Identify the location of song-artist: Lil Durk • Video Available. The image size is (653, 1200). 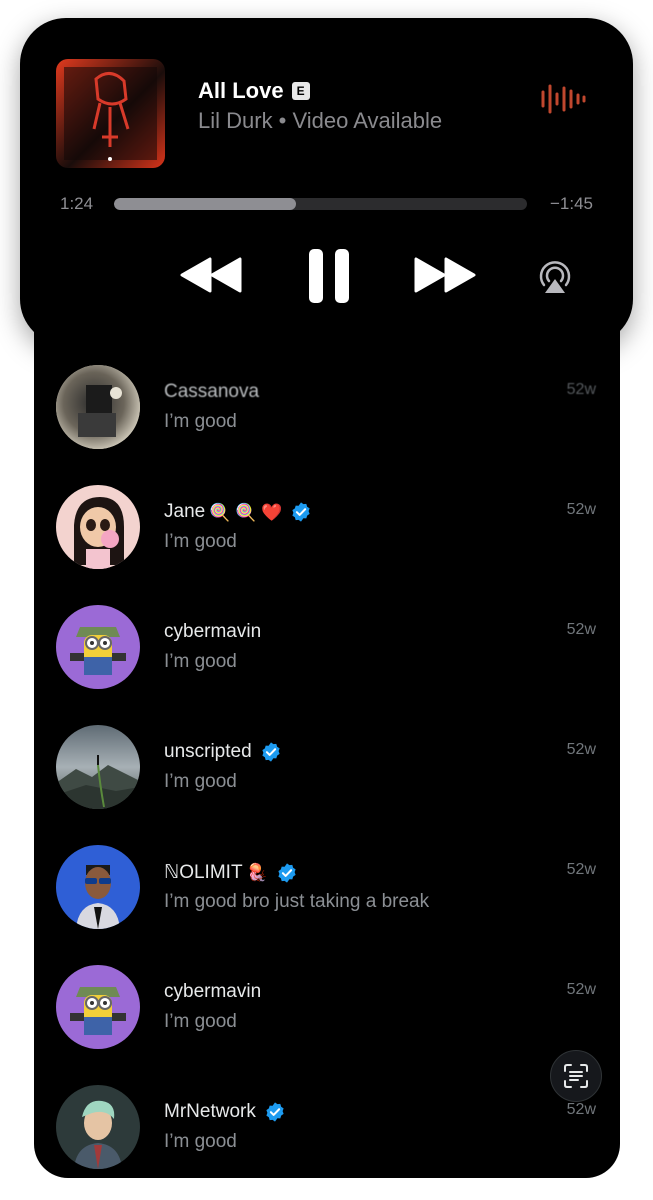
(320, 121).